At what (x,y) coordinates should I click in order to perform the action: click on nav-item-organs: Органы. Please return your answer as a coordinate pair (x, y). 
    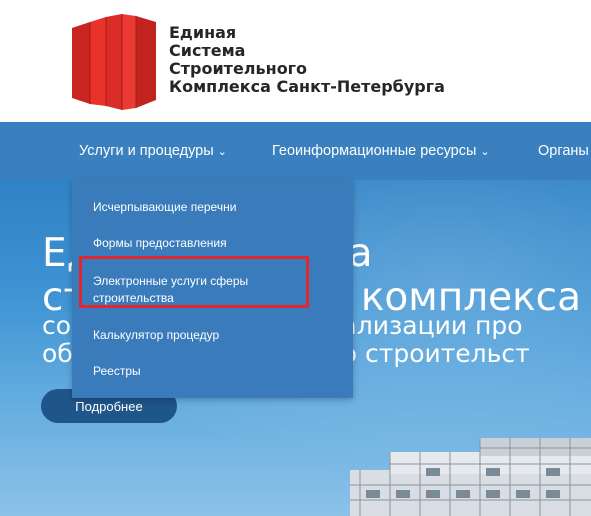
    Looking at the image, I should click on (563, 151).